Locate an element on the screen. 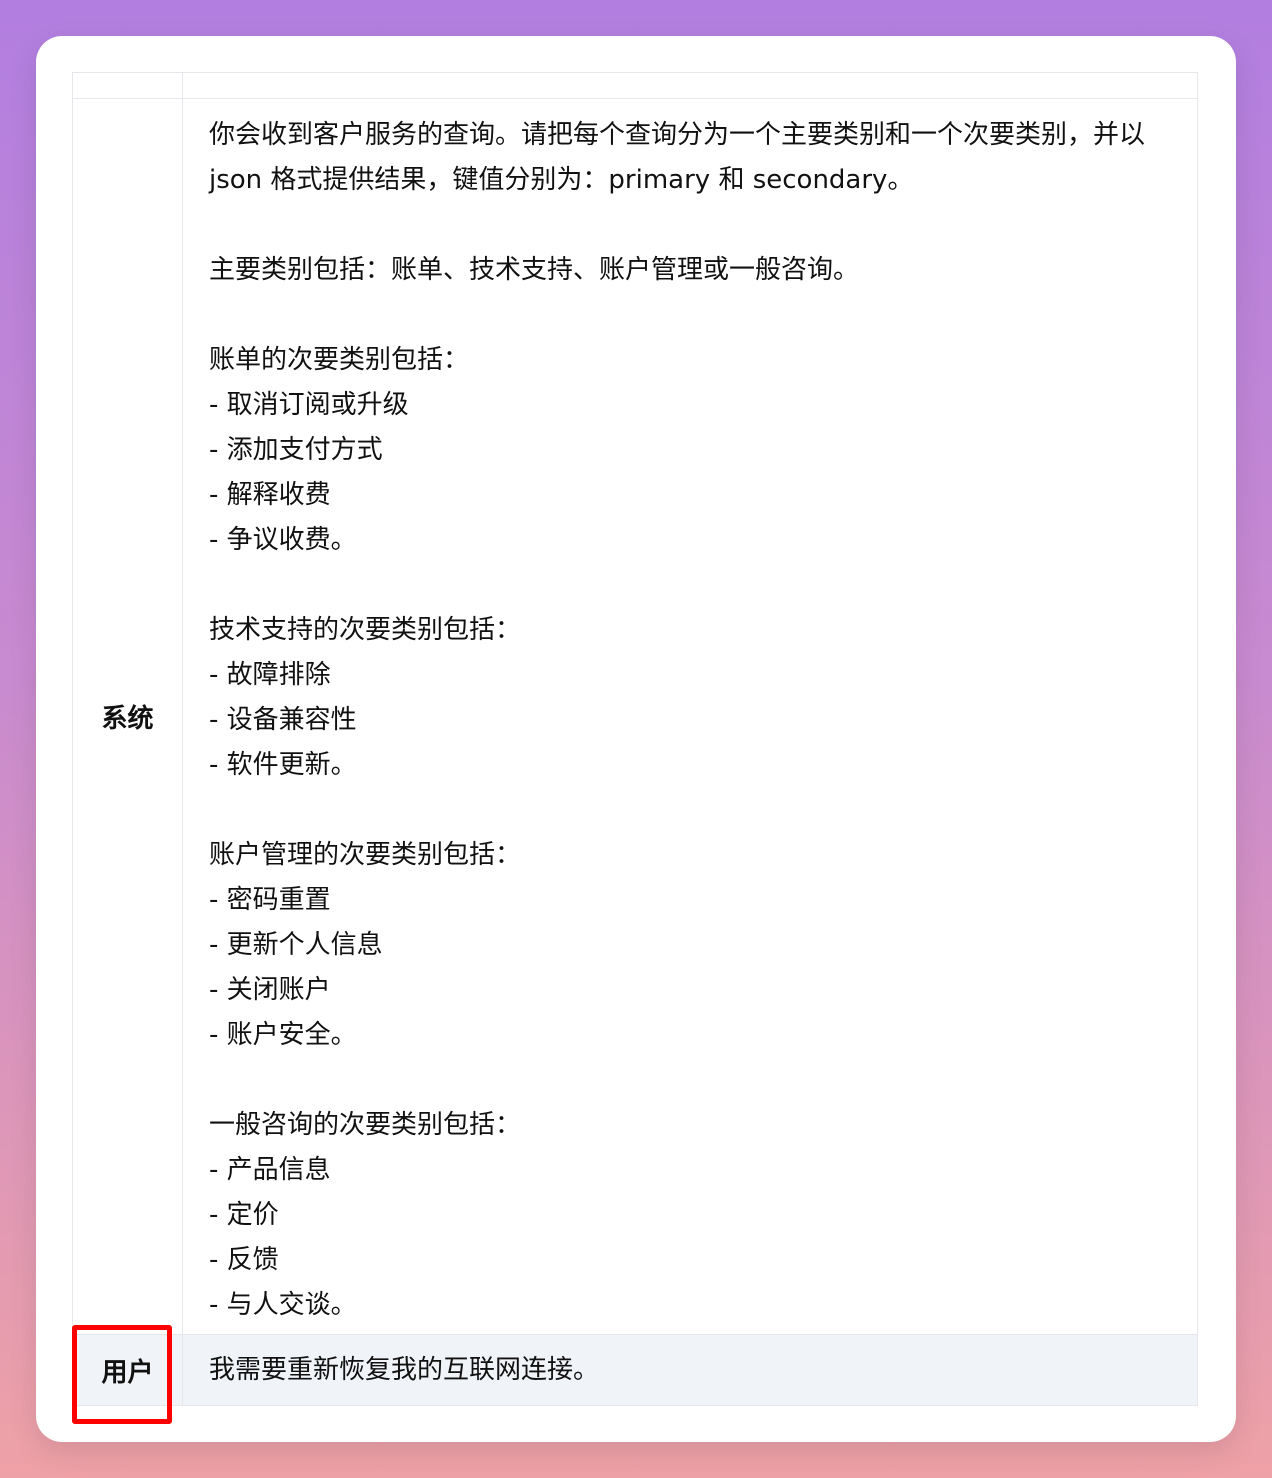  system-message-line: - 取消订阅或升级 is located at coordinates (309, 405).